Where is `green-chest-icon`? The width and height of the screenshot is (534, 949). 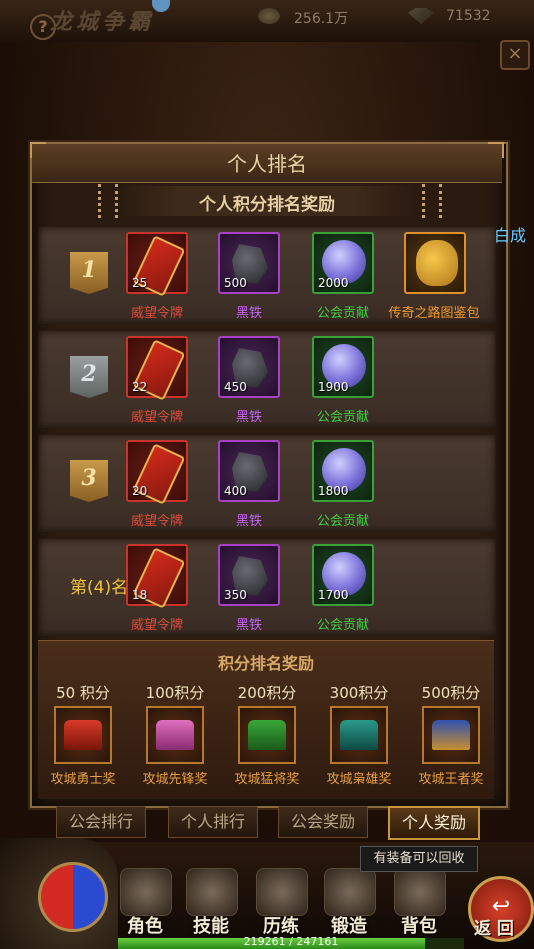
green-chest-icon is located at coordinates (267, 735).